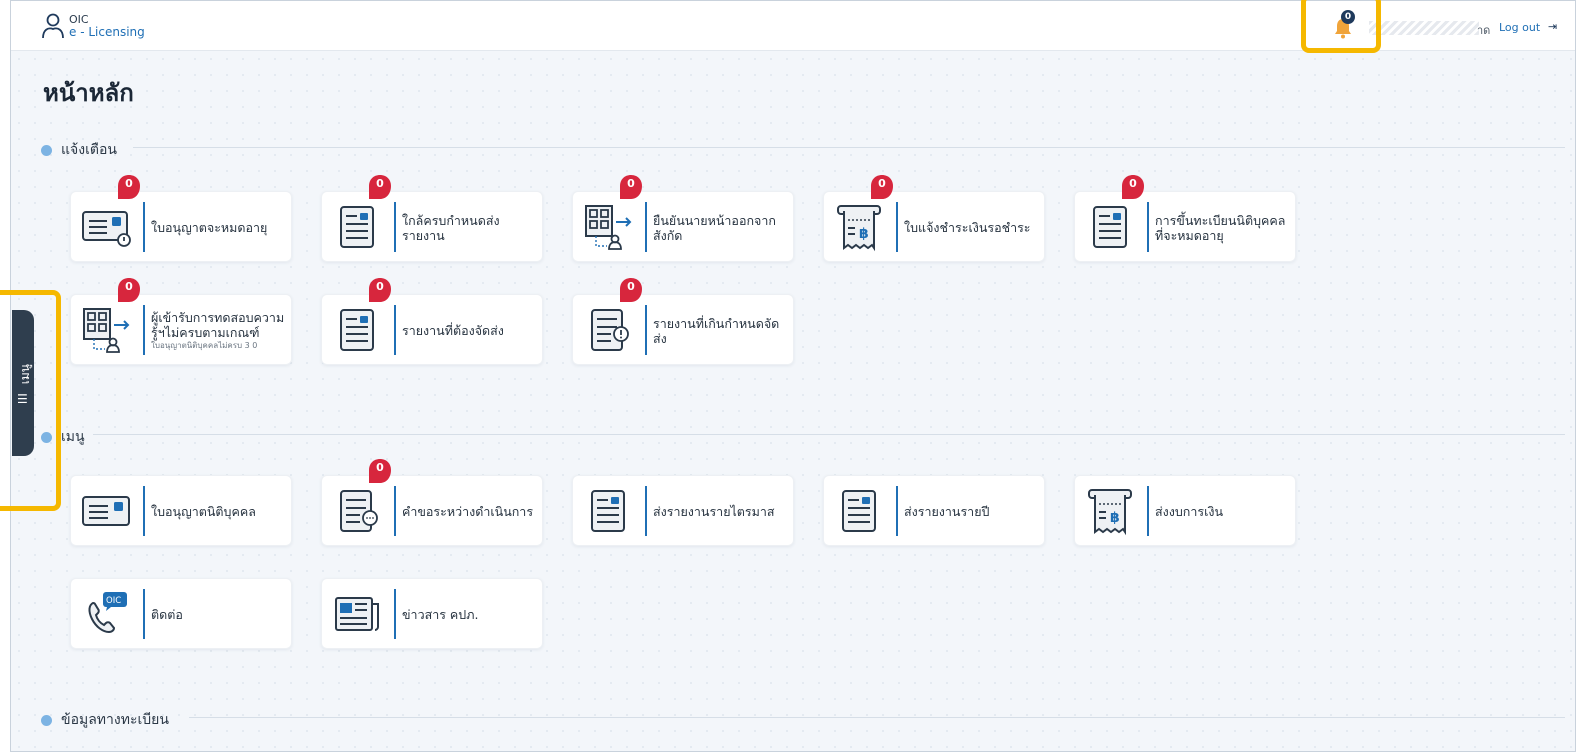 The width and height of the screenshot is (1586, 755). I want to click on alert-card-sublabel: ใบอนุญาตนิติบุคคลไม่ครบ 3 0, so click(204, 345).